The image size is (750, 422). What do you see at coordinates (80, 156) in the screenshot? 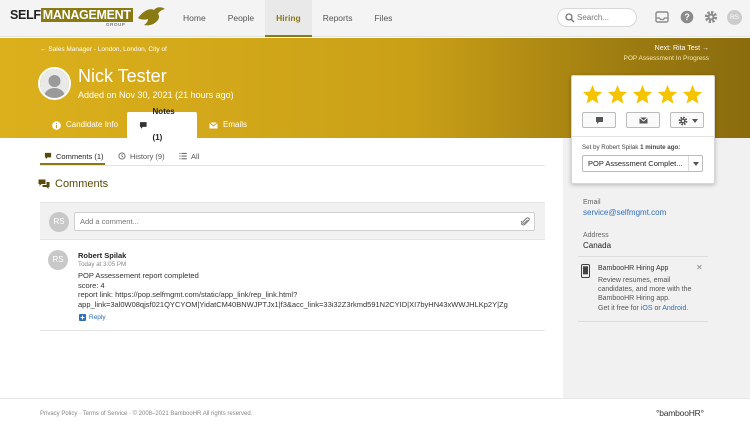
I see `subtab-comments-label: Comments (1)` at bounding box center [80, 156].